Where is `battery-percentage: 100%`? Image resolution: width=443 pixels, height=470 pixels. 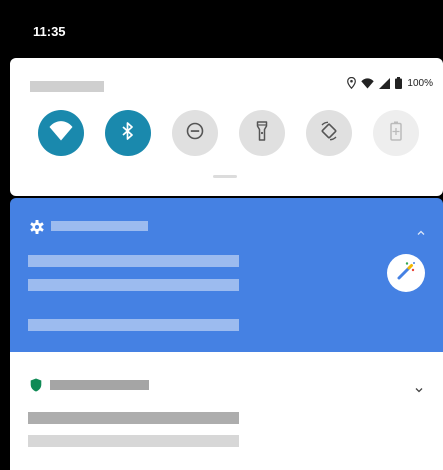
battery-percentage: 100% is located at coordinates (420, 83).